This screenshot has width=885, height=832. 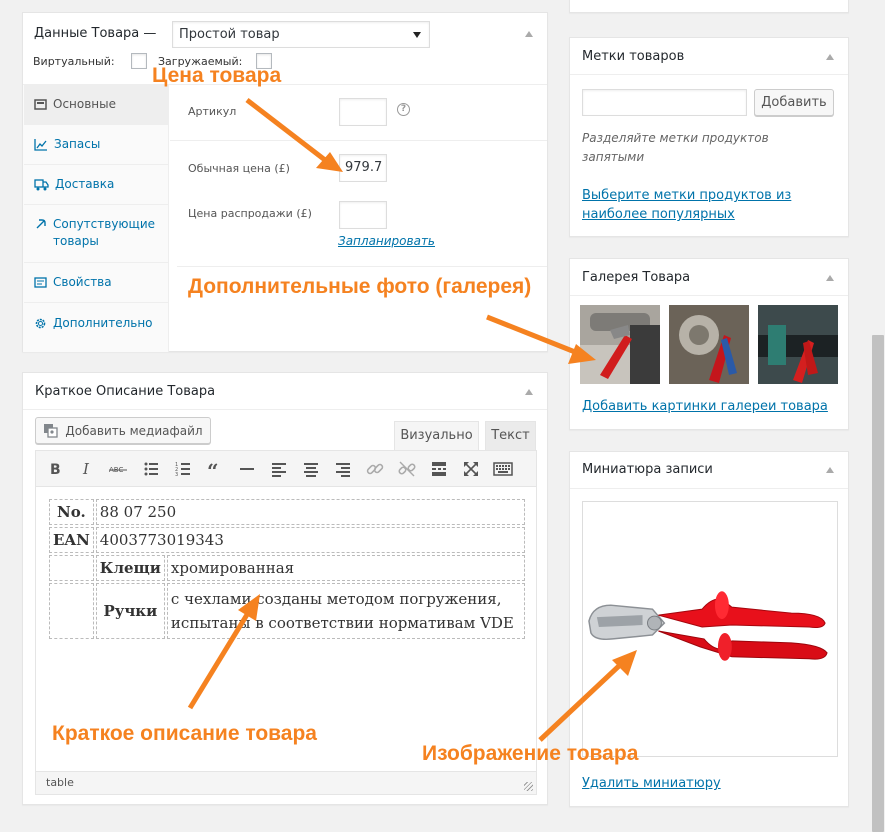 I want to click on arrow-to-gallery, so click(x=541, y=339).